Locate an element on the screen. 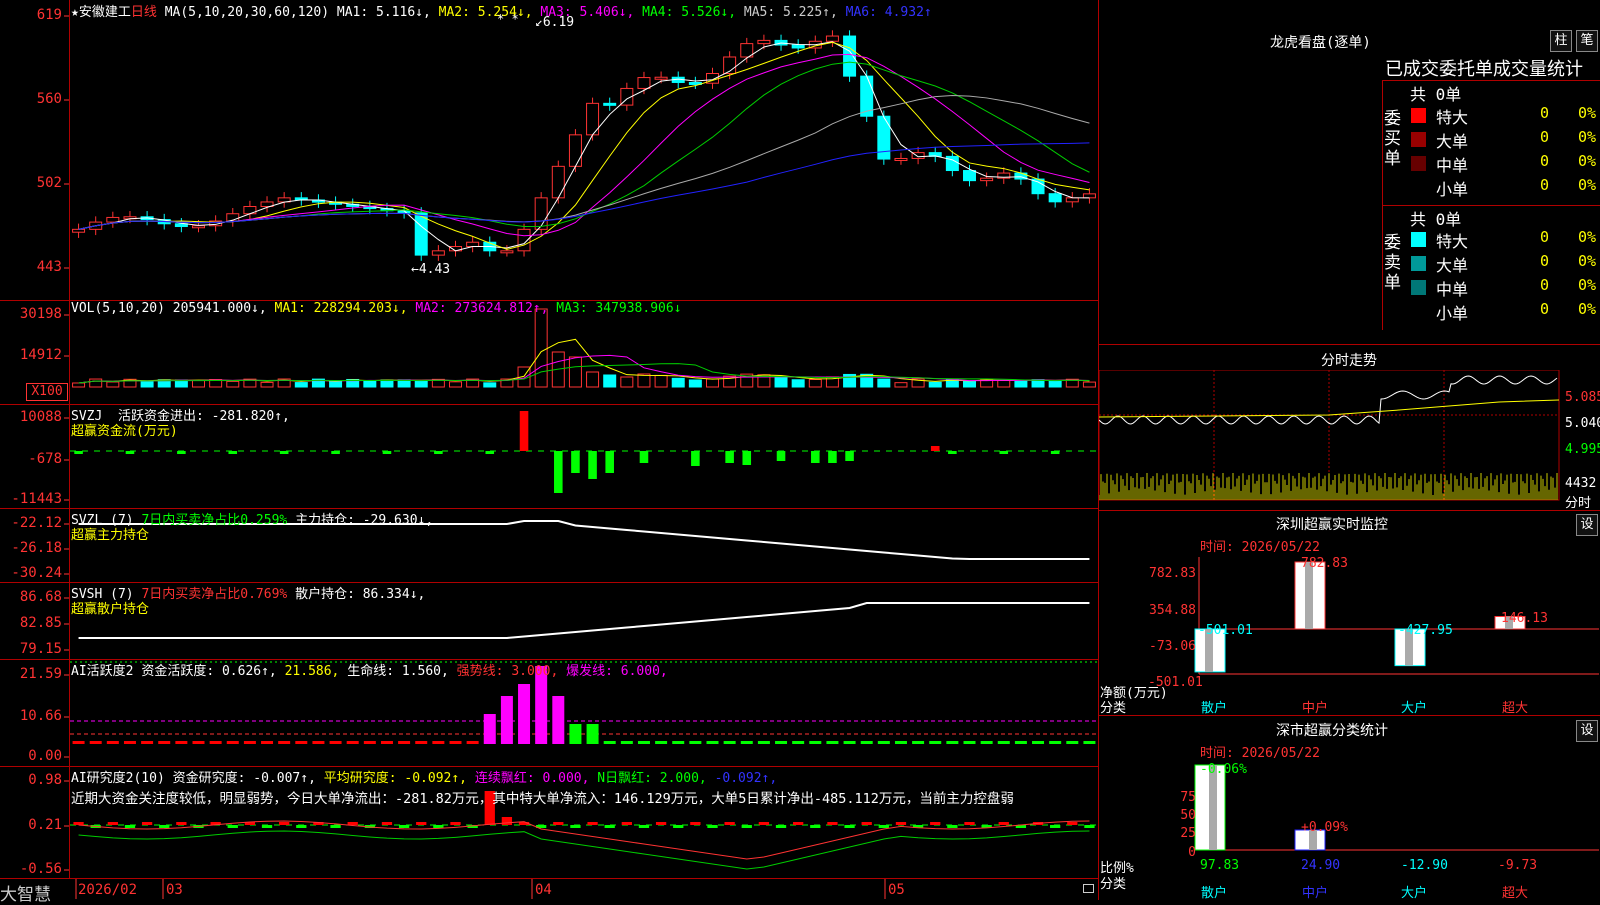 Image resolution: width=1600 pixels, height=905 pixels. monitor-ytick: -73.06 is located at coordinates (1172, 646).